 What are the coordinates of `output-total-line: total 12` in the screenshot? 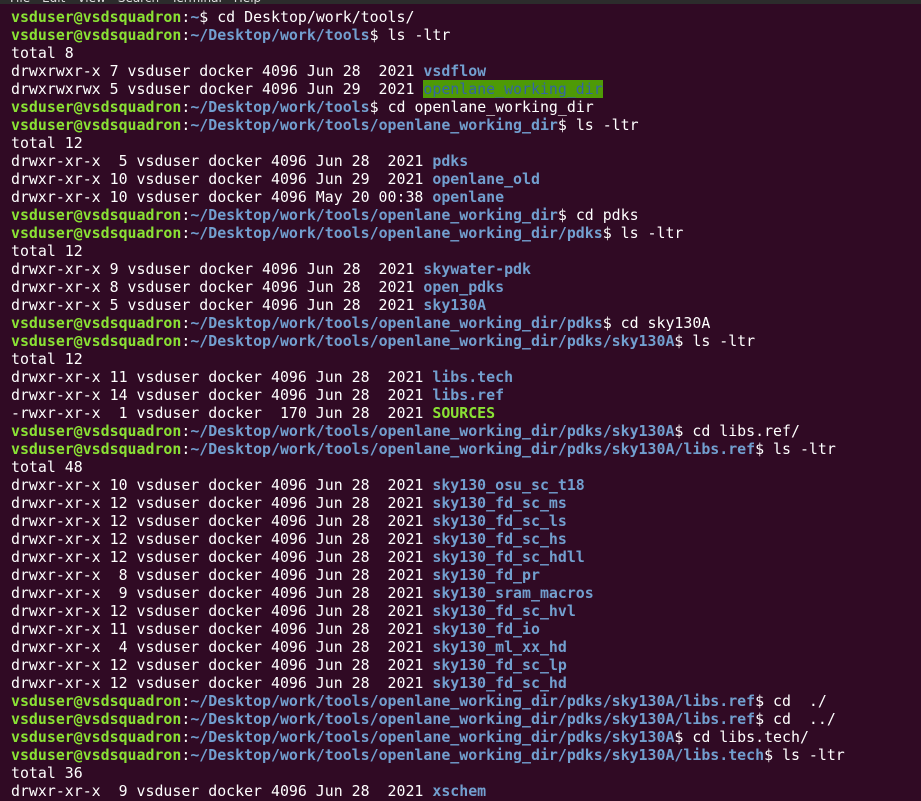 It's located at (466, 251).